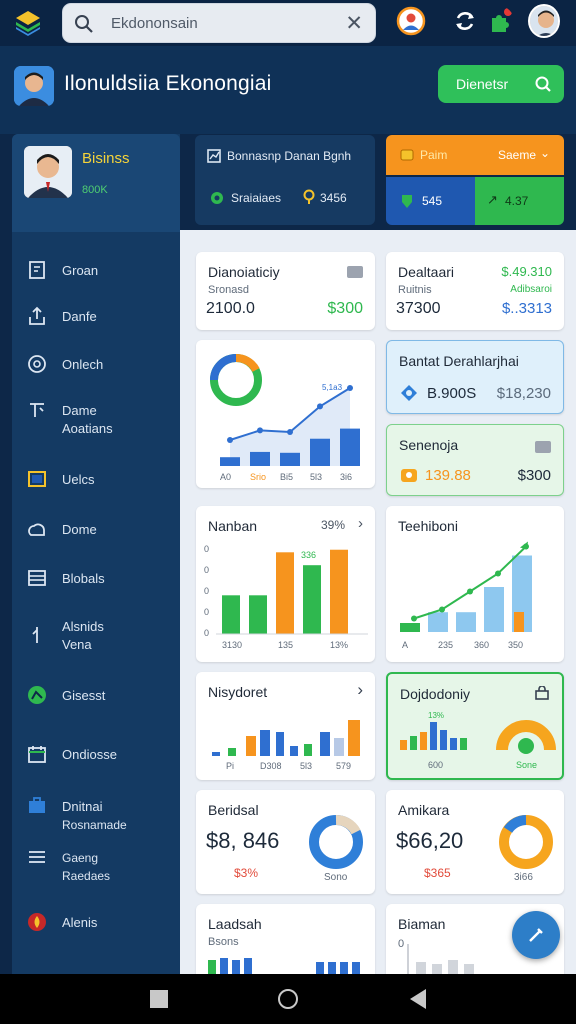  What do you see at coordinates (228, 290) in the screenshot?
I see `card-sub: Sronasd` at bounding box center [228, 290].